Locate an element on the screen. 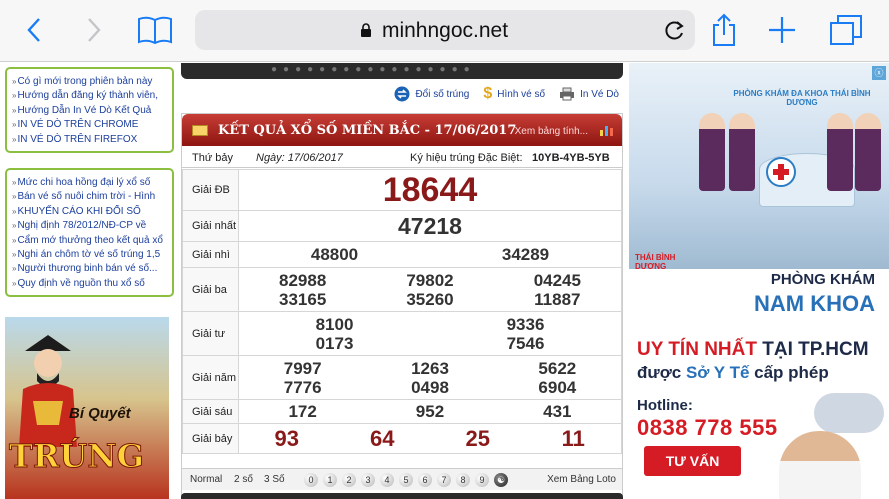 This screenshot has height=499, width=889. doi-so-trung-link: Đổi số trúng is located at coordinates (431, 94).